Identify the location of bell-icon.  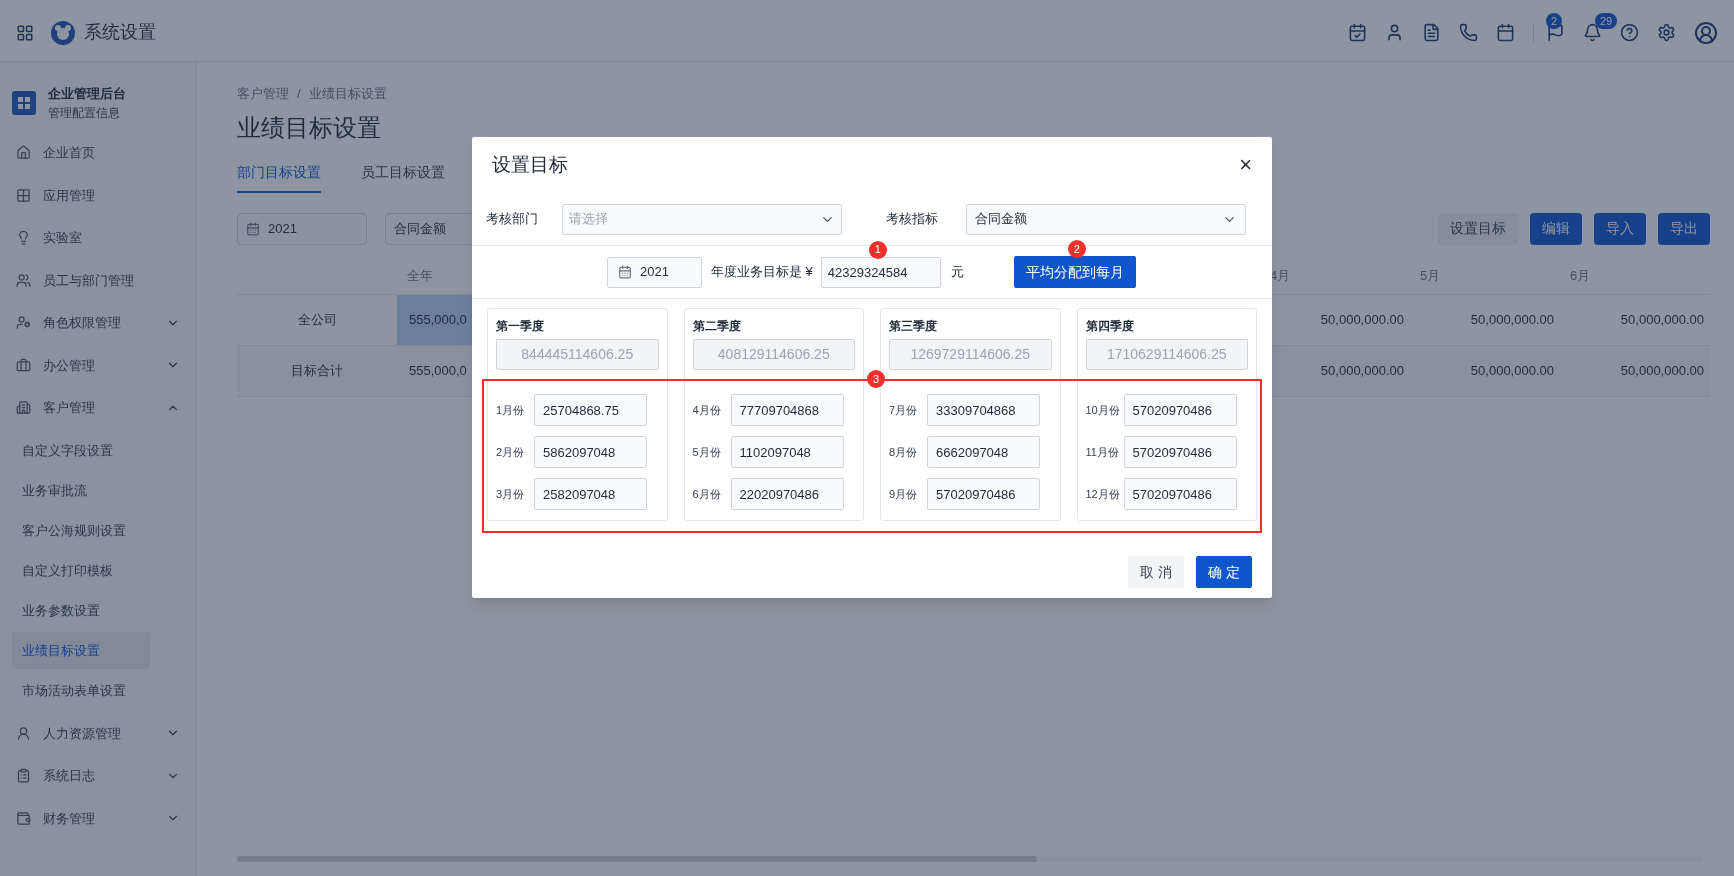
(1592, 32).